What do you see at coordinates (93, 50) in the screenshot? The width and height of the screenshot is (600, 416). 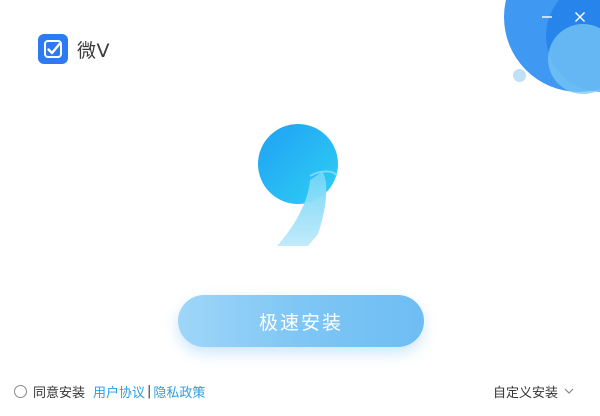 I see `app-name: 微V` at bounding box center [93, 50].